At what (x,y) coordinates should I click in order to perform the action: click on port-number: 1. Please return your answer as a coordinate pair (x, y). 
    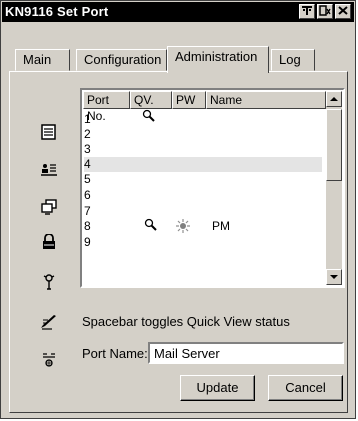
    Looking at the image, I should click on (87, 119).